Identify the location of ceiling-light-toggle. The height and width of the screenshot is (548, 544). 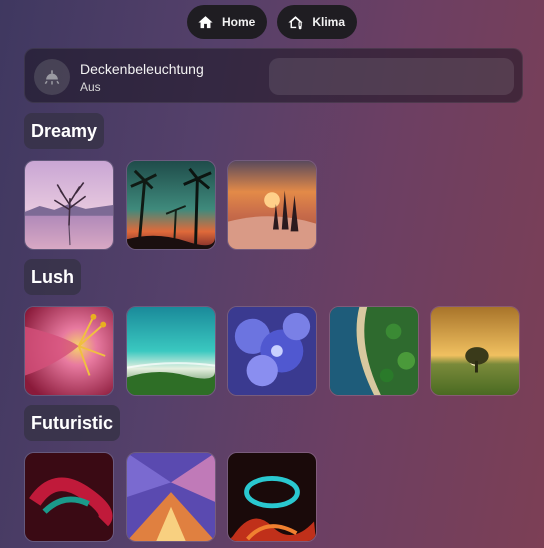
(52, 77).